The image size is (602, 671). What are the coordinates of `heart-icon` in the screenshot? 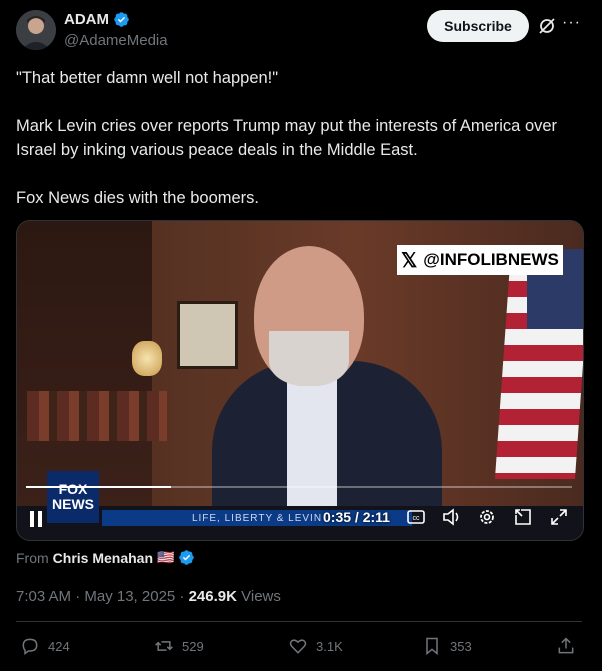 It's located at (298, 646).